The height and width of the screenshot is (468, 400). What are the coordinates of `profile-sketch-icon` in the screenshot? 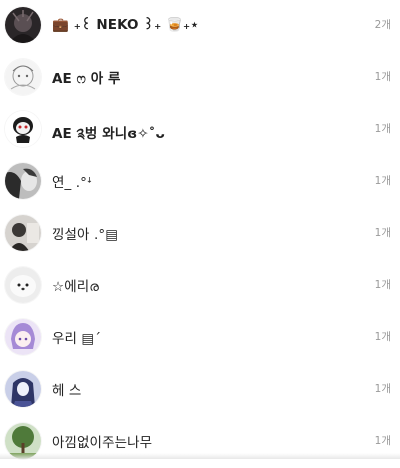 It's located at (23, 77).